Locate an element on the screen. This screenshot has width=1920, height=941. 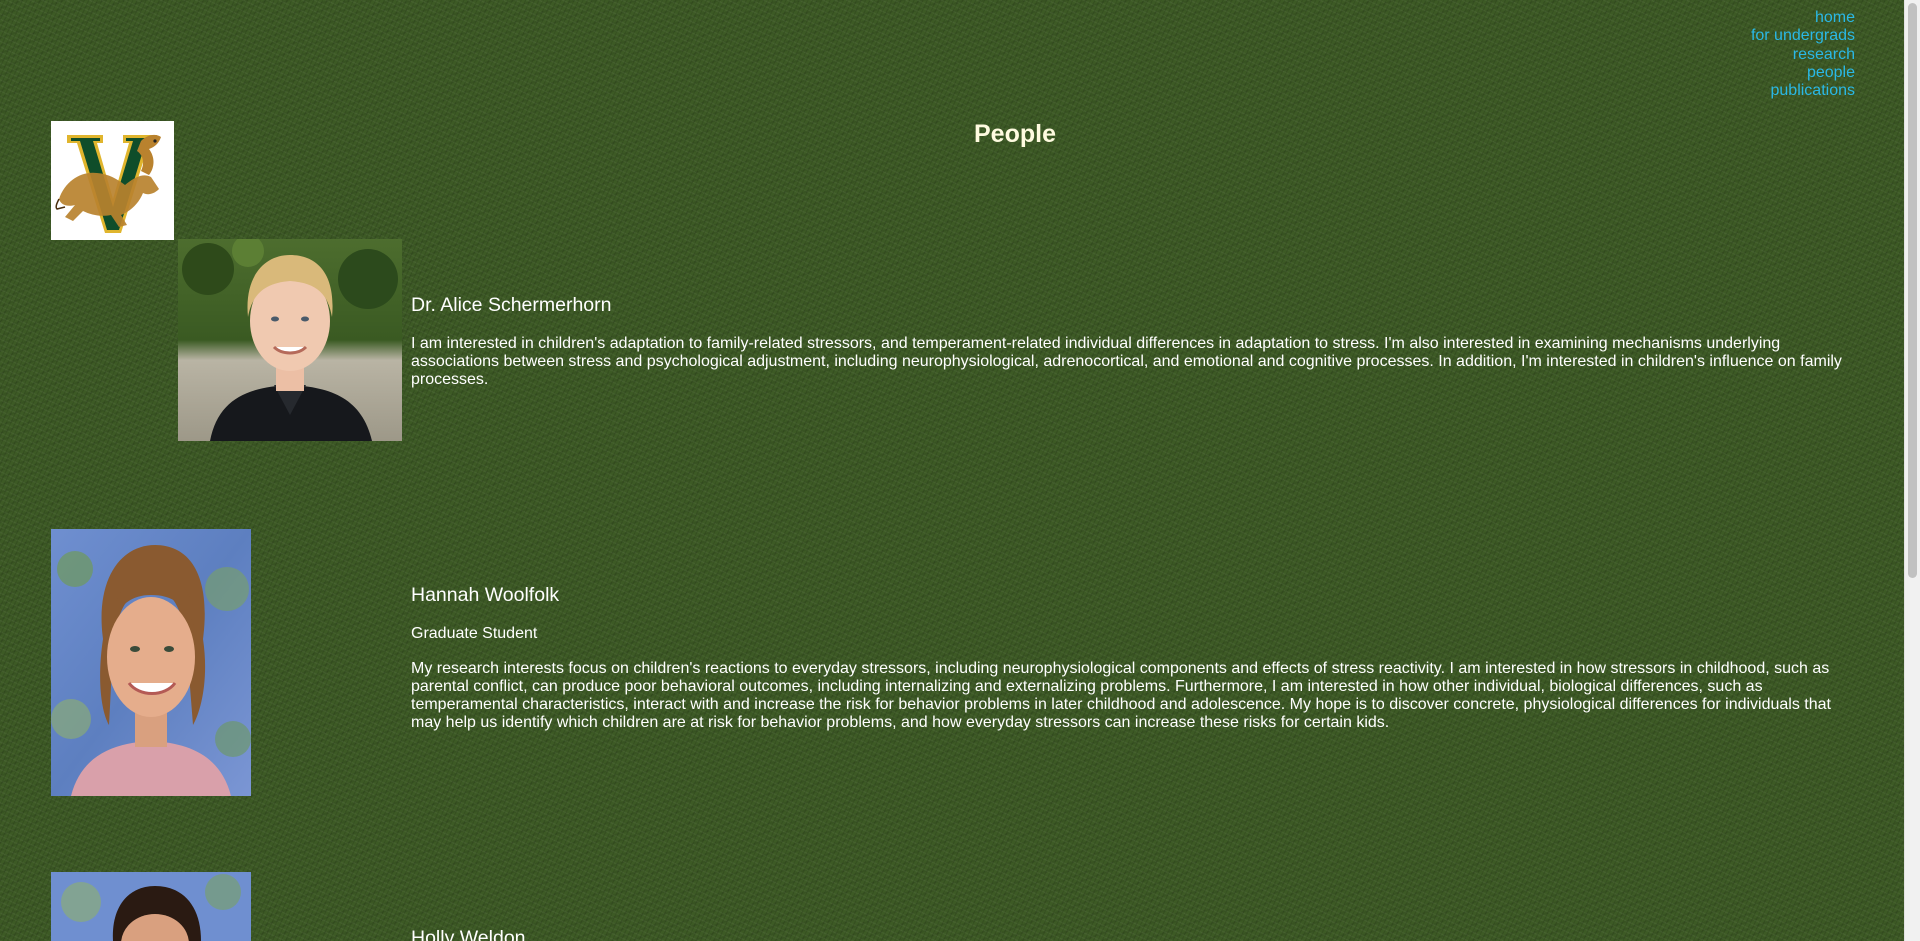
person-name: Hannah Woolfolk is located at coordinates (485, 595).